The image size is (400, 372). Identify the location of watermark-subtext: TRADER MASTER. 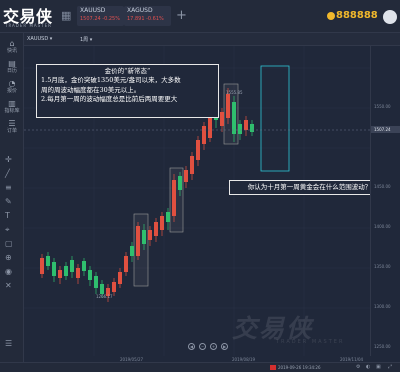
(310, 342).